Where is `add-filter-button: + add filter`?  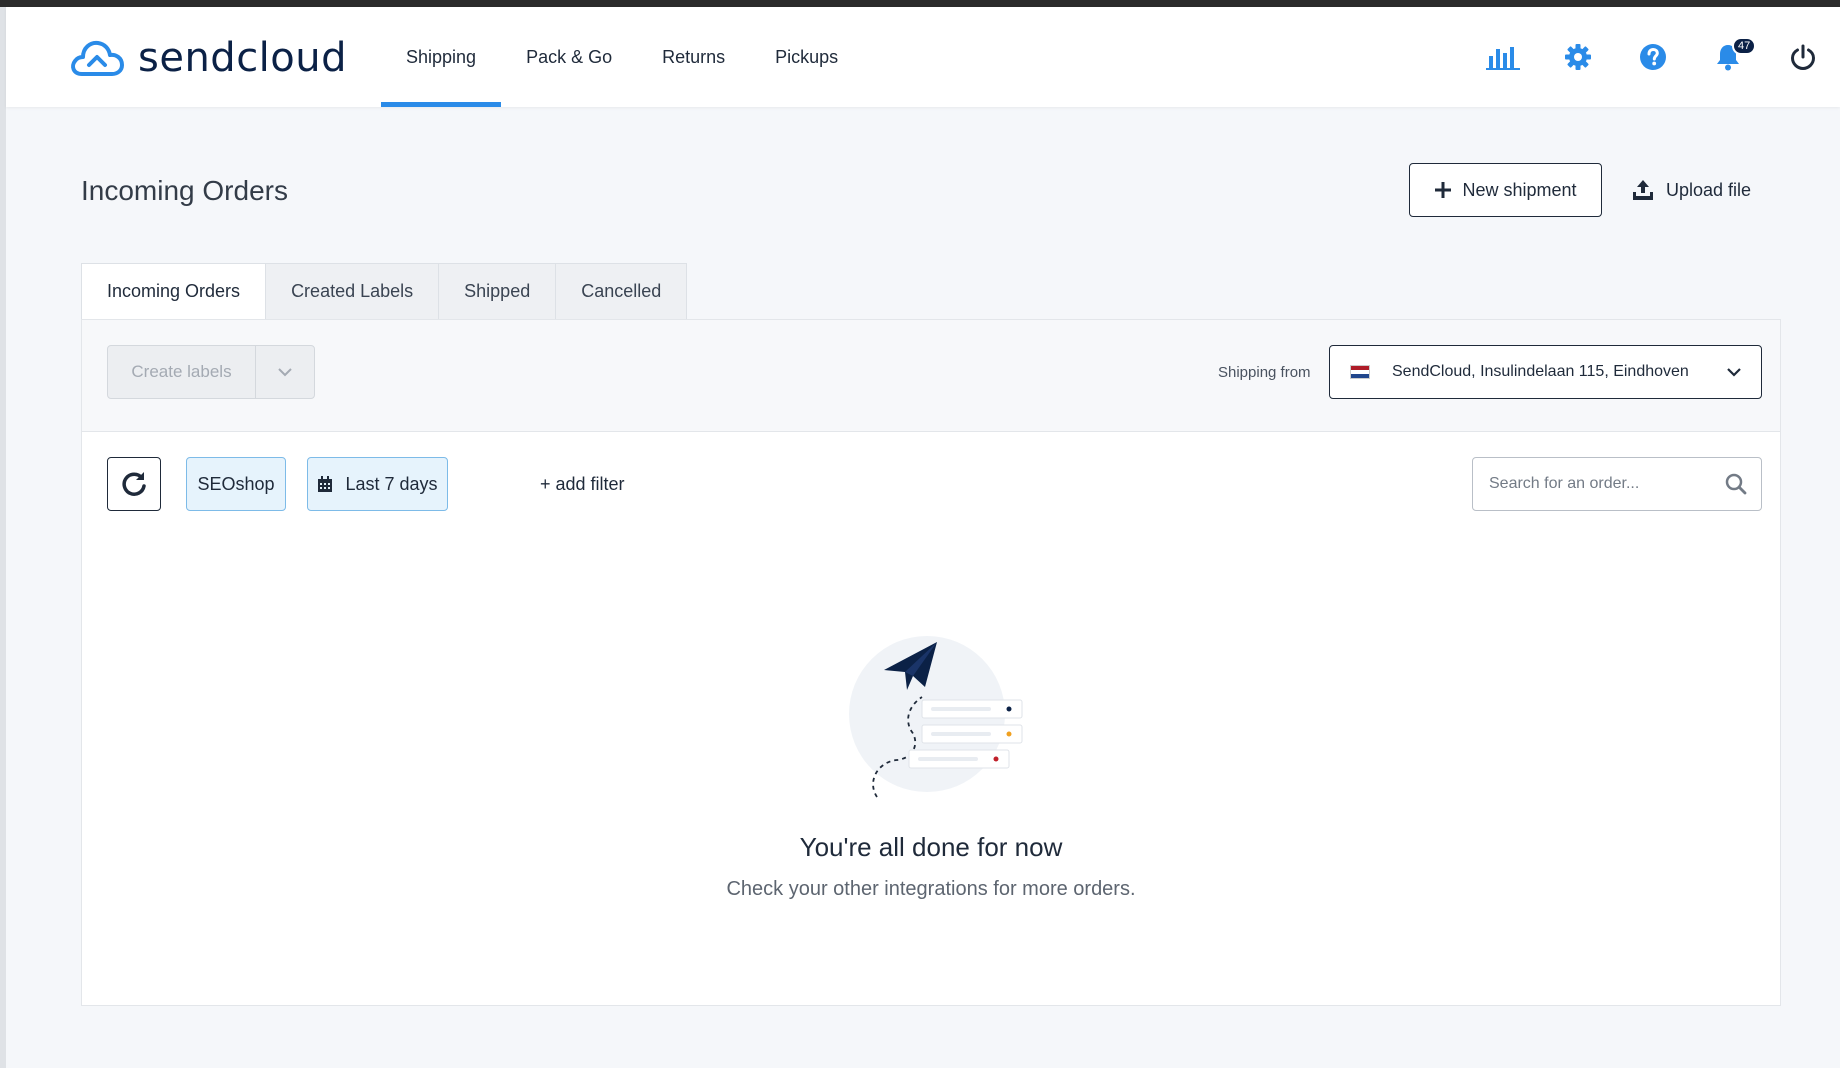
add-filter-button: + add filter is located at coordinates (582, 484).